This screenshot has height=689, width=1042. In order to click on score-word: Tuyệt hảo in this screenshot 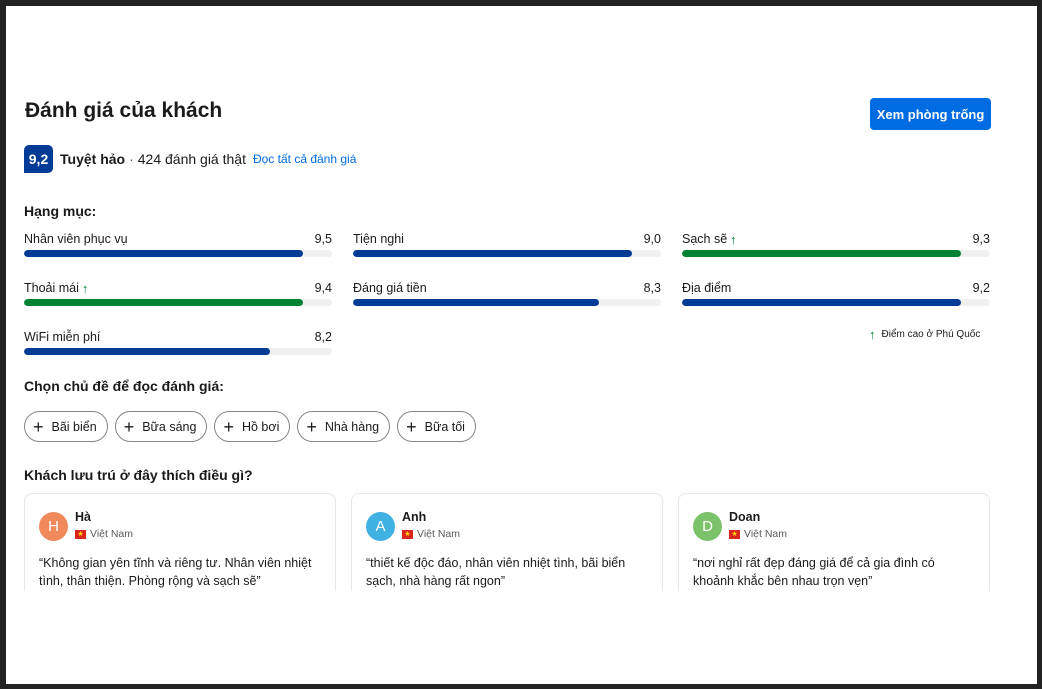, I will do `click(93, 159)`.